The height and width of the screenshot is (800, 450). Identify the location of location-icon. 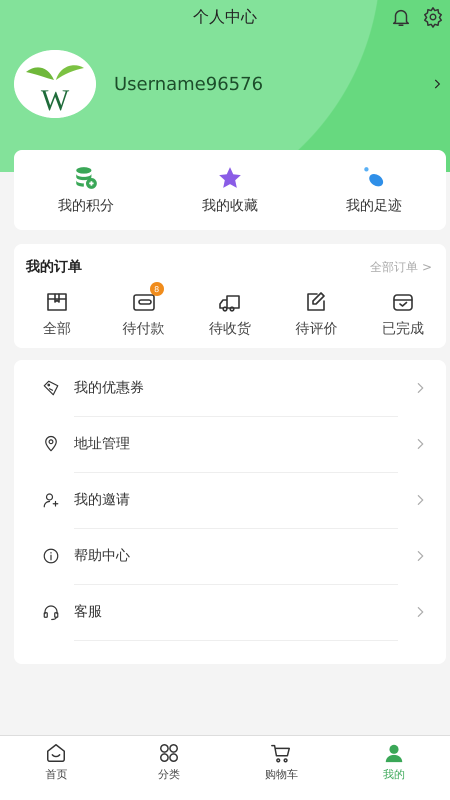
(51, 444).